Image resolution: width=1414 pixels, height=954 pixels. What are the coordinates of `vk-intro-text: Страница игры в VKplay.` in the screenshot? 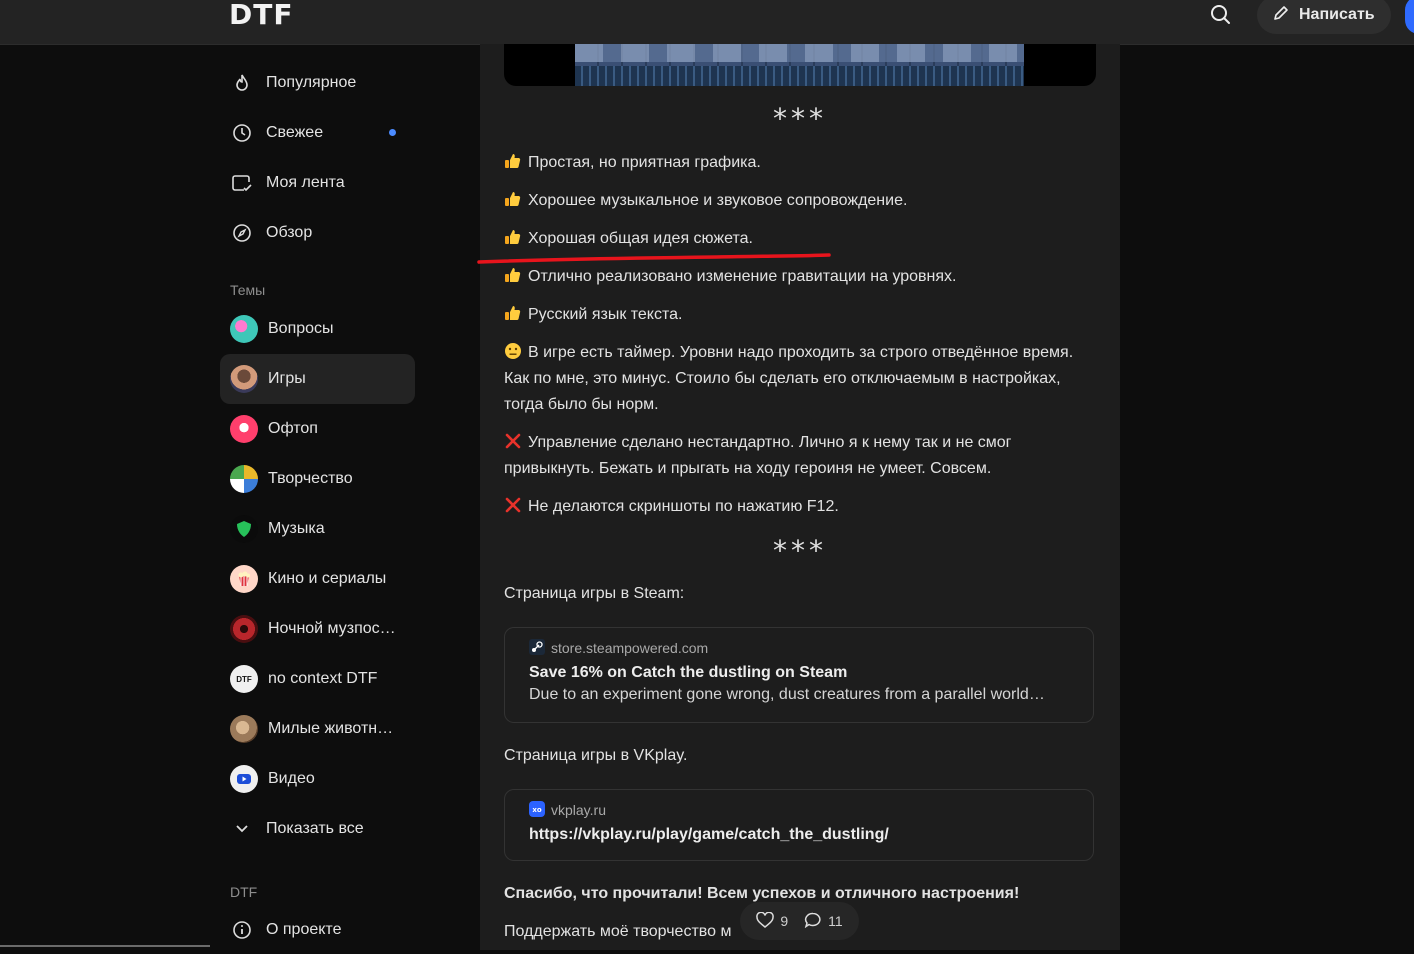 It's located at (596, 755).